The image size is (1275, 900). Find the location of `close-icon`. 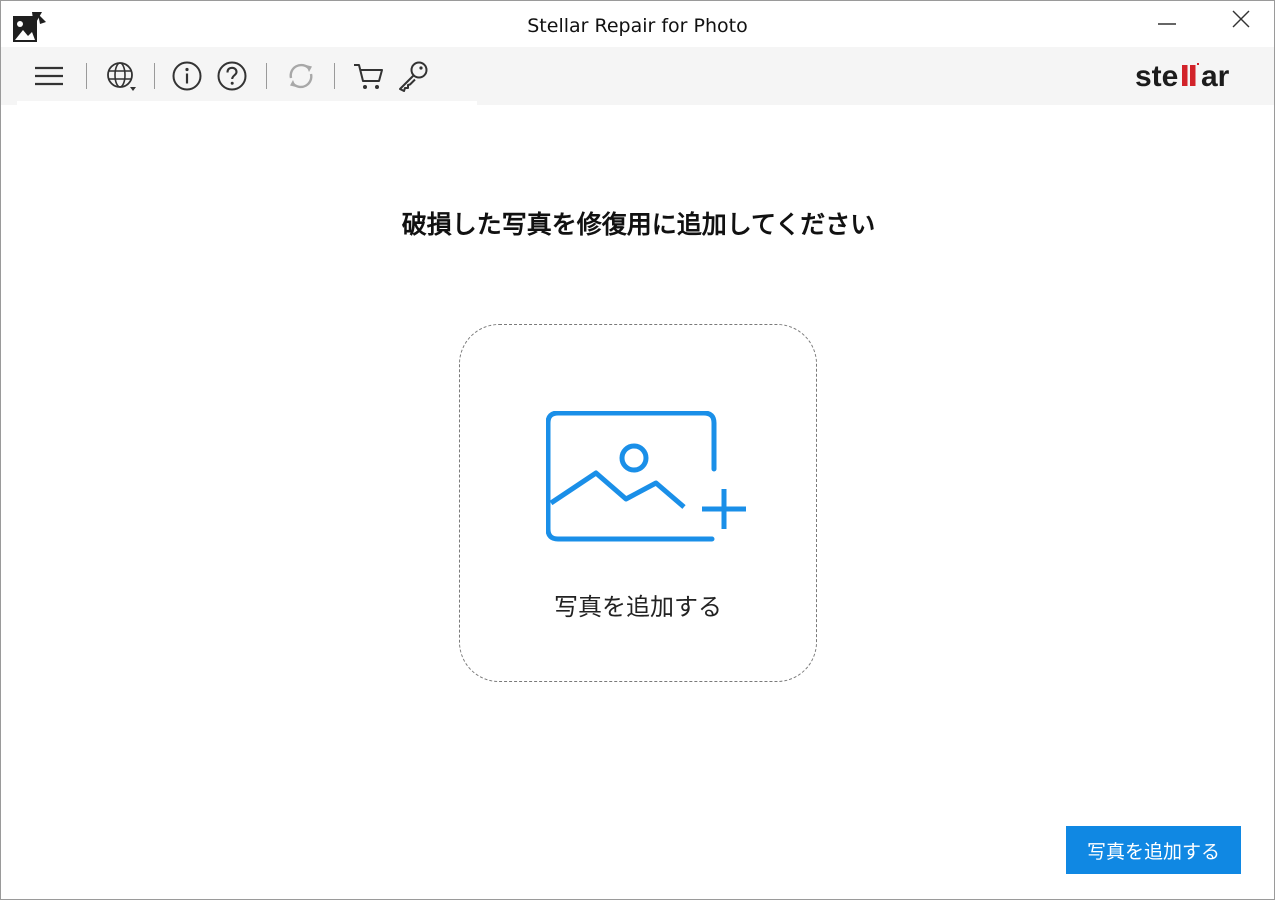

close-icon is located at coordinates (1241, 19).